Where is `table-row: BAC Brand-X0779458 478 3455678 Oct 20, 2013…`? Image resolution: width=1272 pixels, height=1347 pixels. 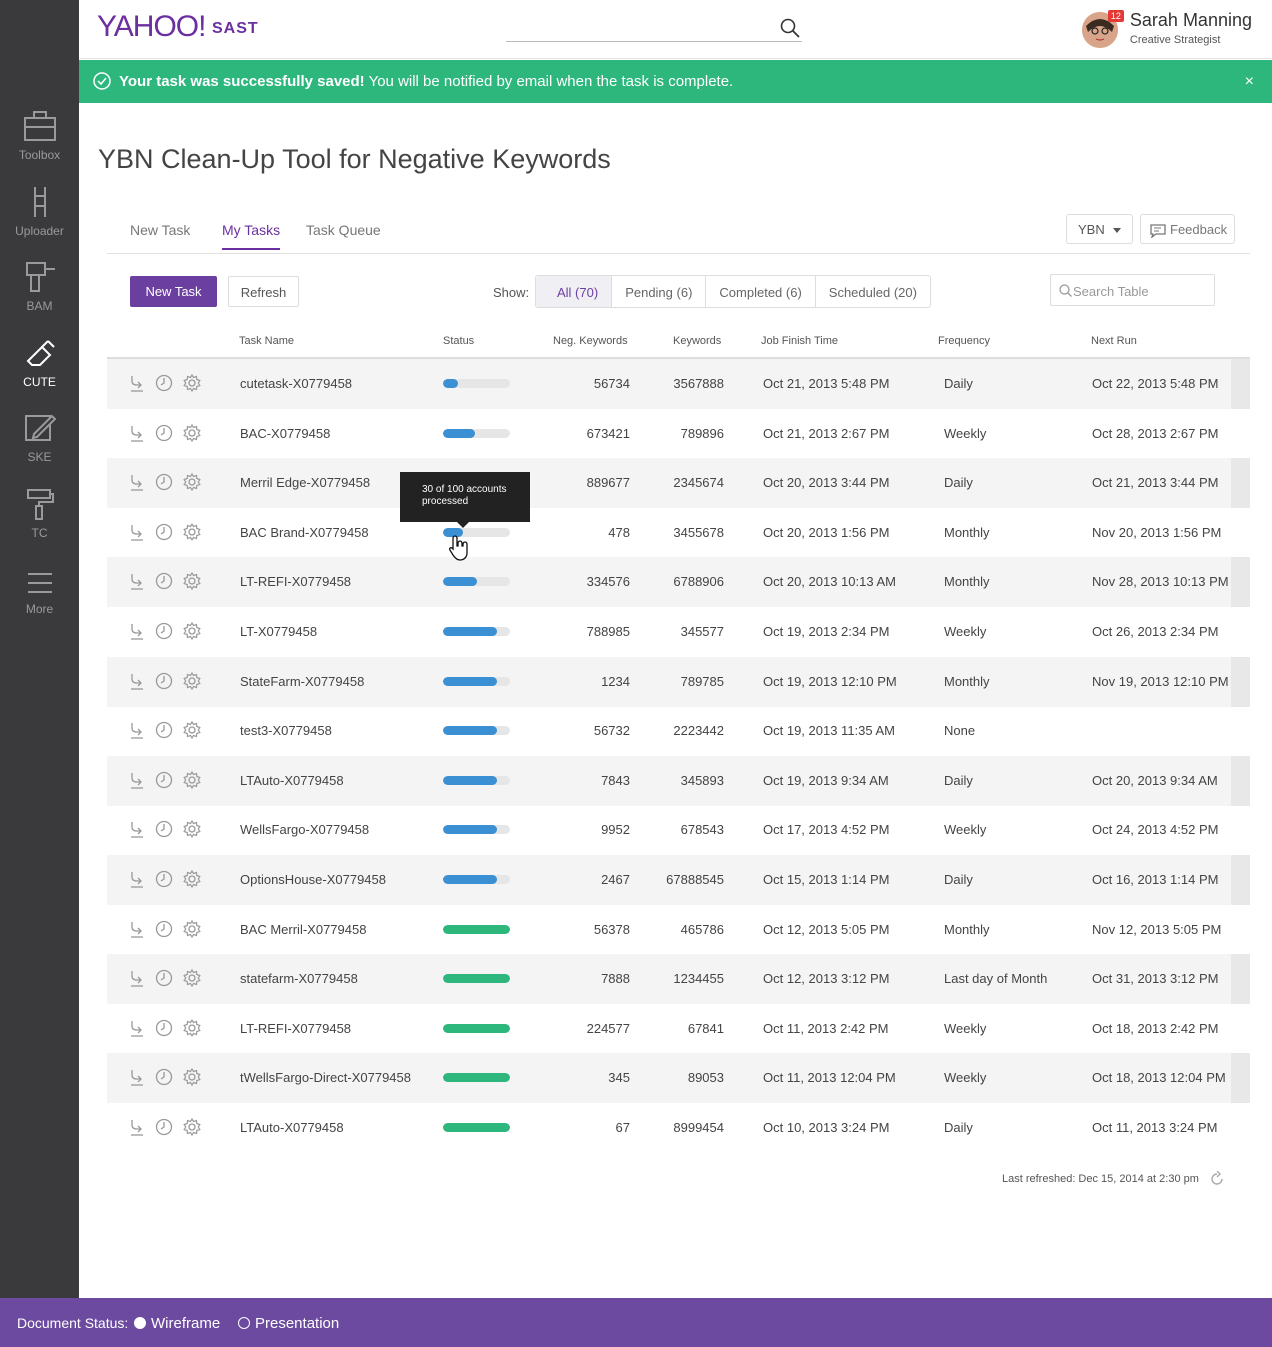 table-row: BAC Brand-X0779458 478 3455678 Oct 20, 2013… is located at coordinates (678, 533).